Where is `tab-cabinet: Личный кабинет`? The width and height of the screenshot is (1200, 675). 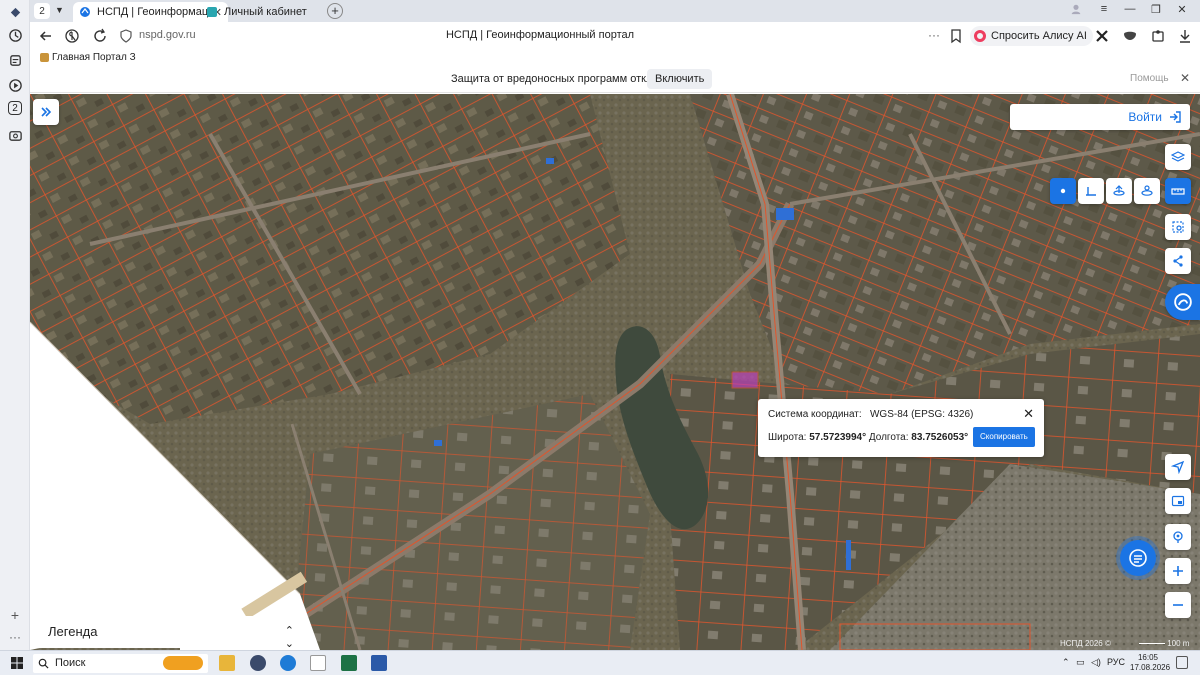 tab-cabinet: Личный кабинет is located at coordinates (265, 12).